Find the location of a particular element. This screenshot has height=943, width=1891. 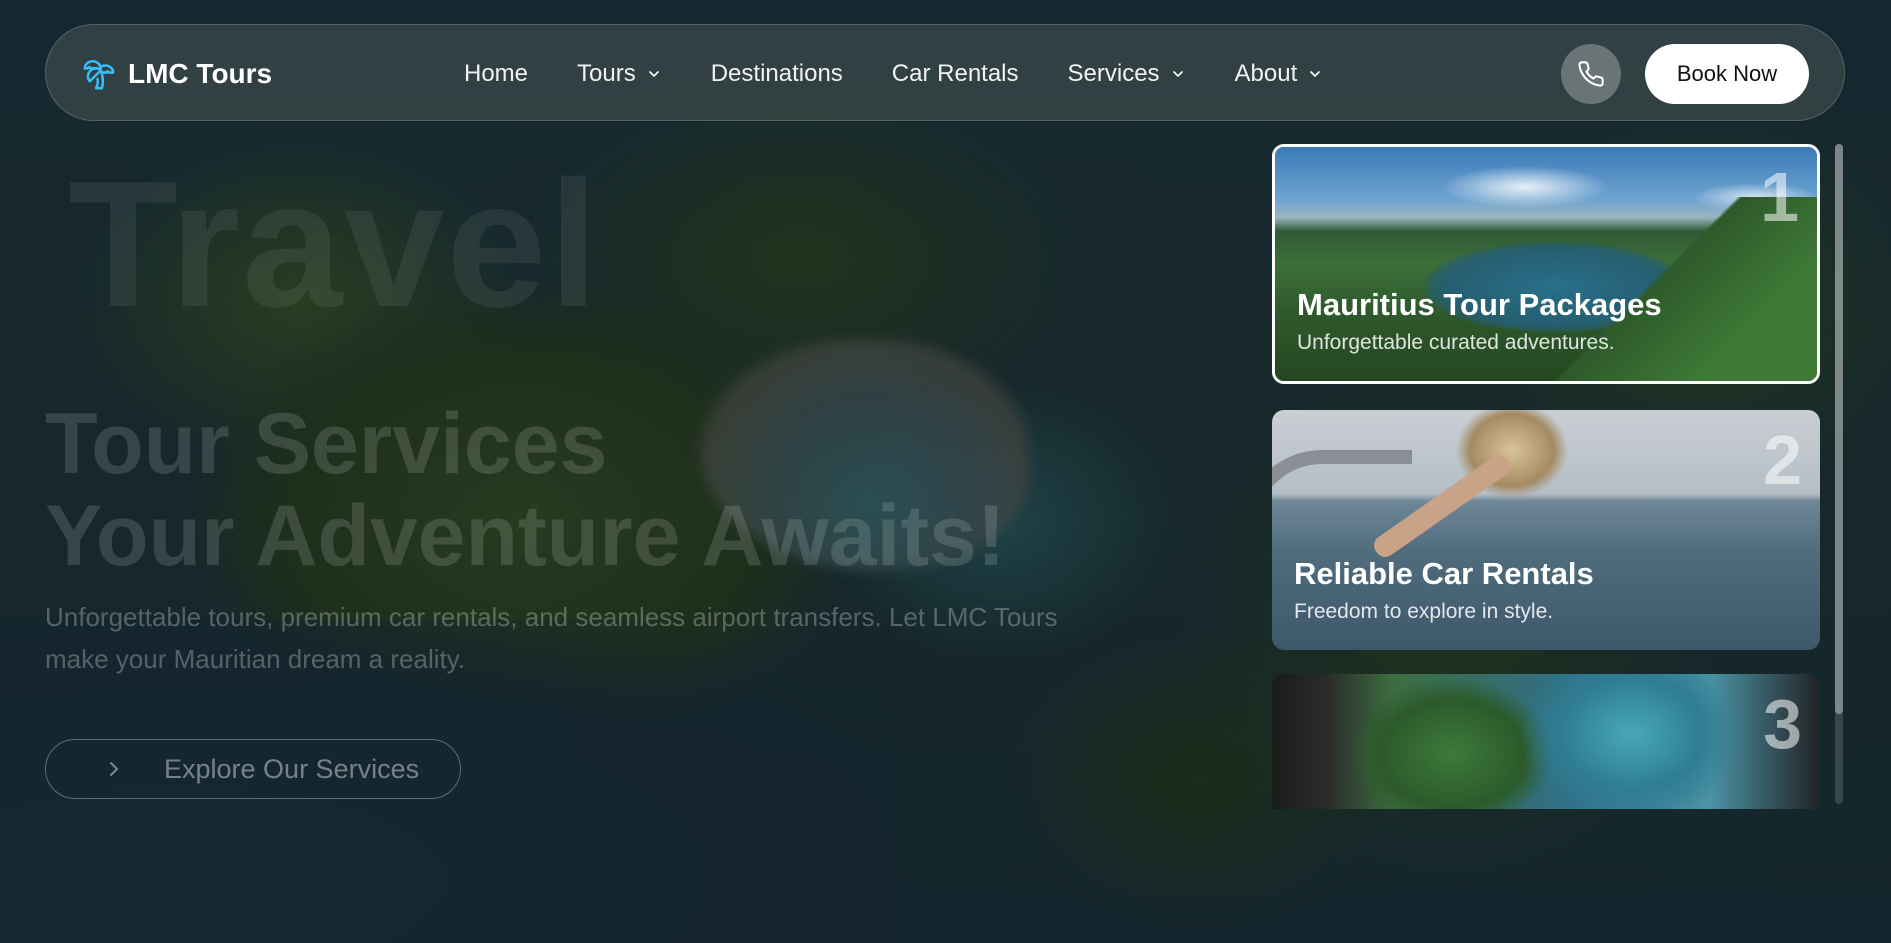

brand-logo: LMC Tours is located at coordinates (177, 73).